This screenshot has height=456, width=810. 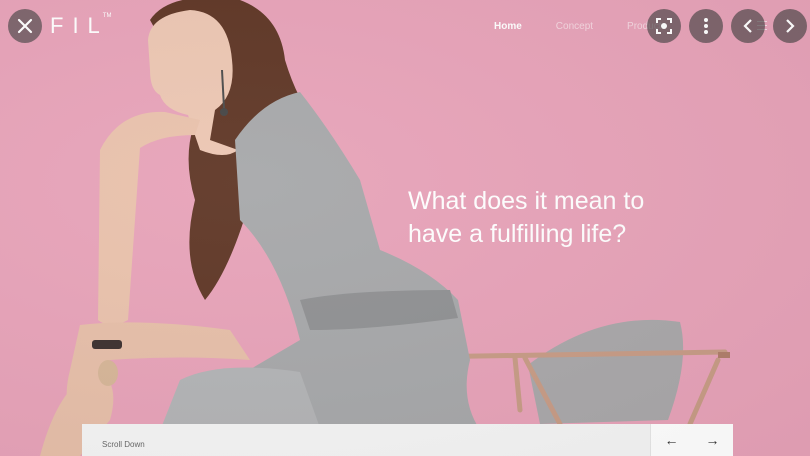 I want to click on lens-icon, so click(x=664, y=26).